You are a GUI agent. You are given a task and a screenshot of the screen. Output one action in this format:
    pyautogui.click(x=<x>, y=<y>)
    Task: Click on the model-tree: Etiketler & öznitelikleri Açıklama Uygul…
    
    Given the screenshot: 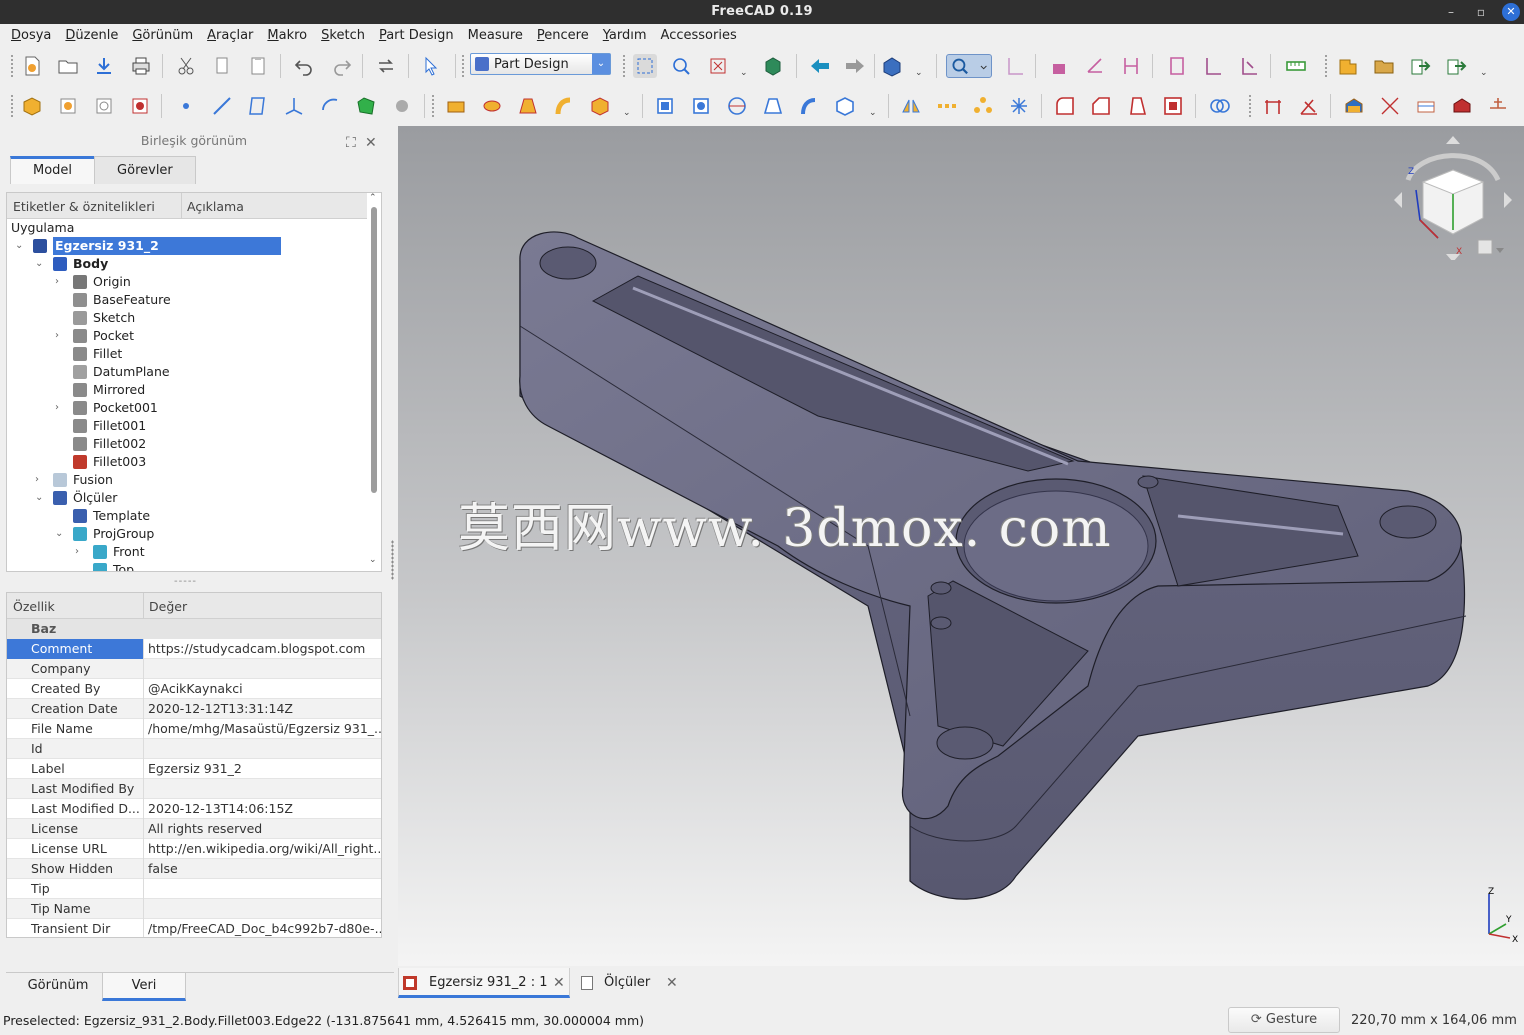 What is the action you would take?
    pyautogui.click(x=194, y=382)
    